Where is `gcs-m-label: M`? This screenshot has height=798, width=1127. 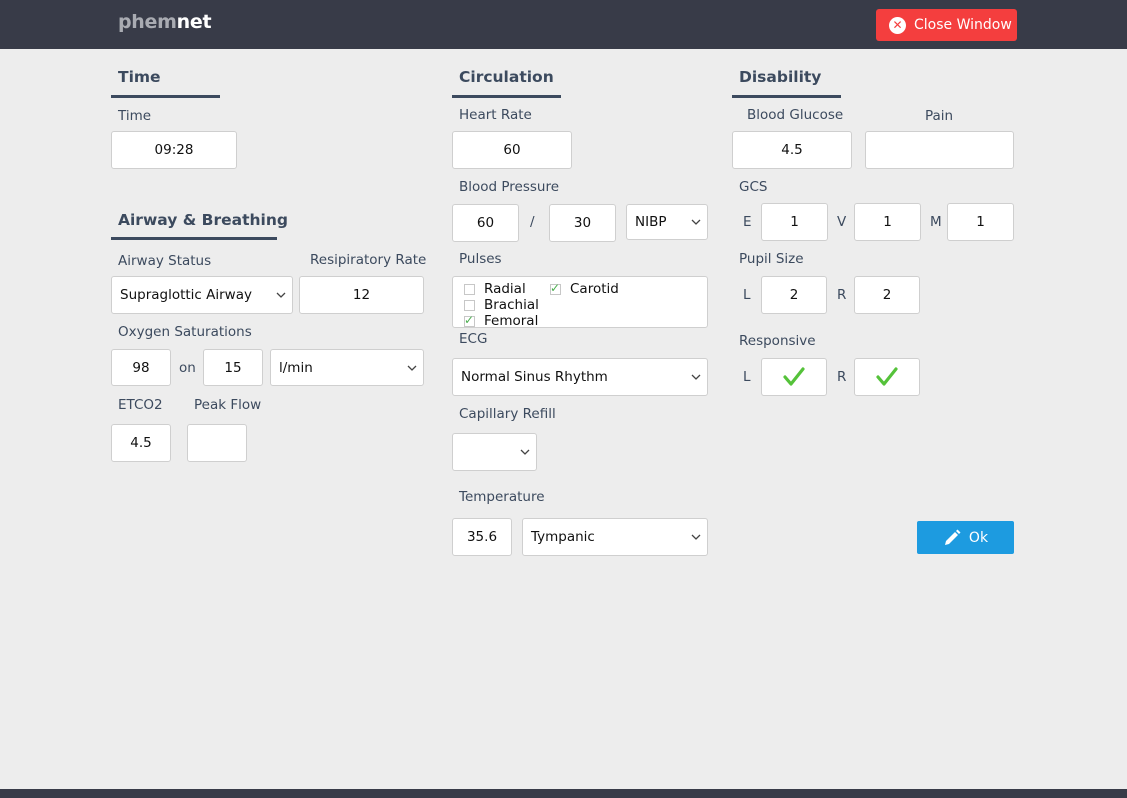 gcs-m-label: M is located at coordinates (936, 222).